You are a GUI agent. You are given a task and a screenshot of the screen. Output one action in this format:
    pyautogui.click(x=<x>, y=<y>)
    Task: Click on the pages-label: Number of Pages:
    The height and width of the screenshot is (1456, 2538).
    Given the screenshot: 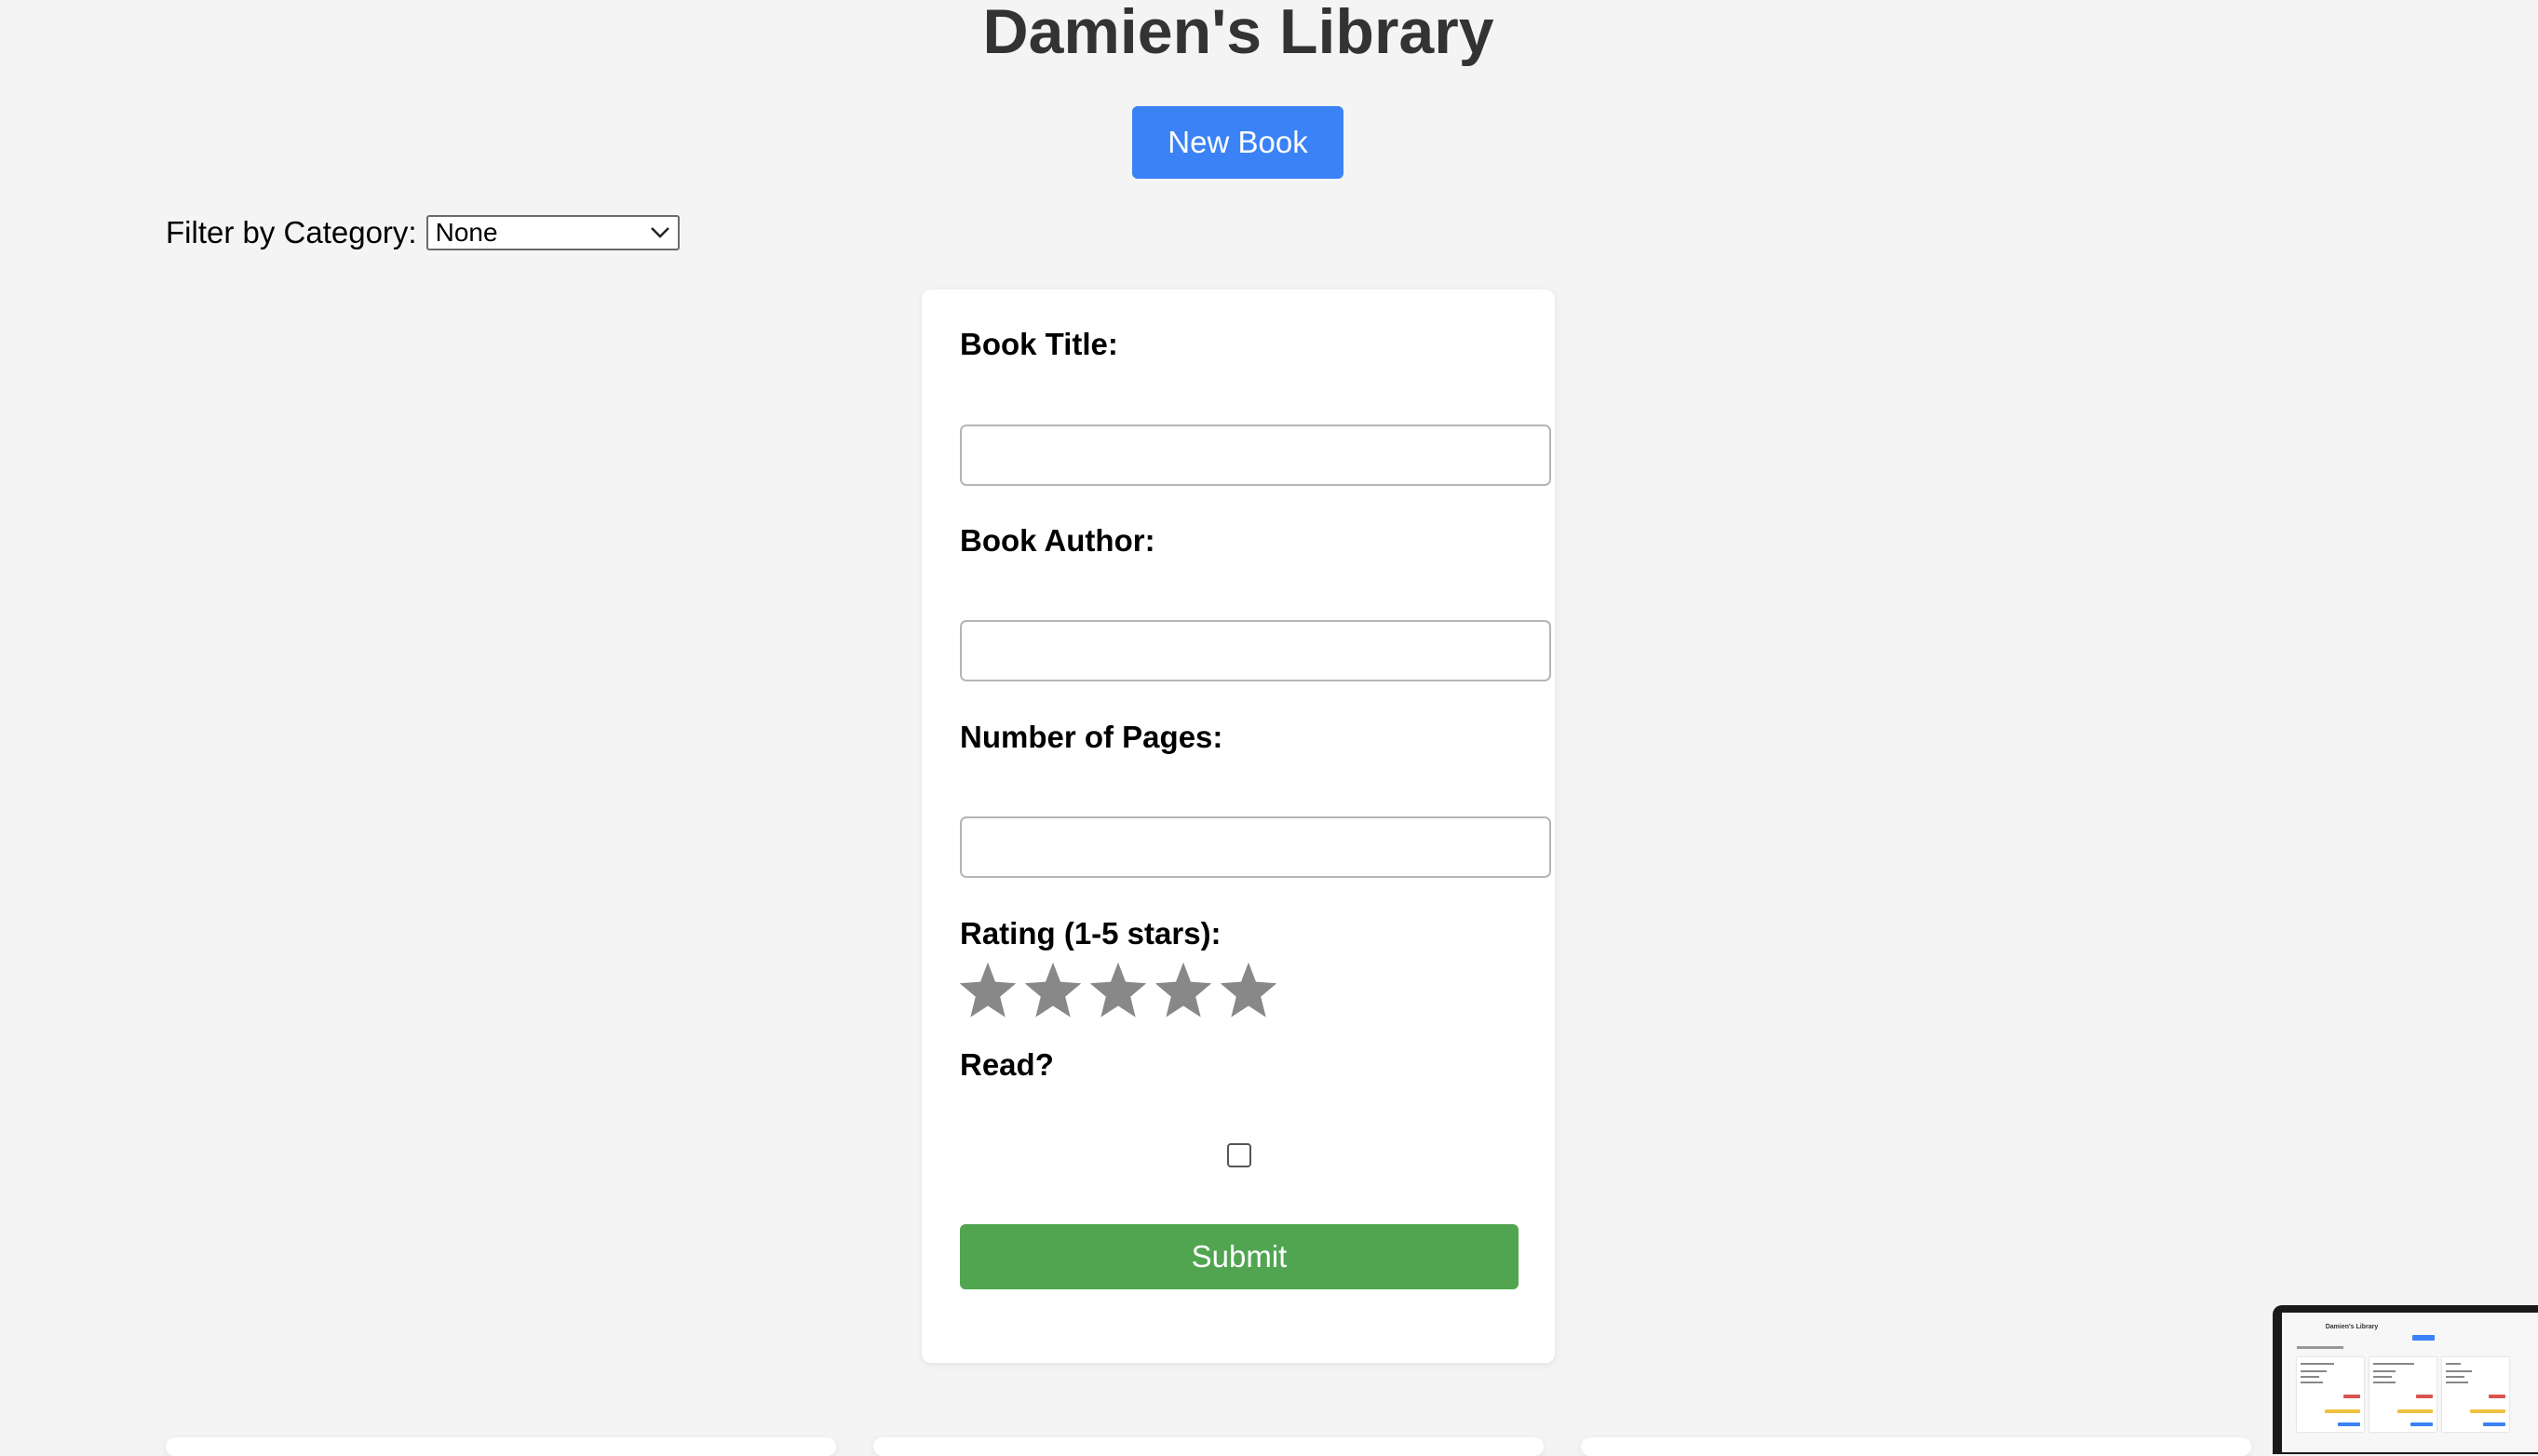 What is the action you would take?
    pyautogui.click(x=1091, y=737)
    